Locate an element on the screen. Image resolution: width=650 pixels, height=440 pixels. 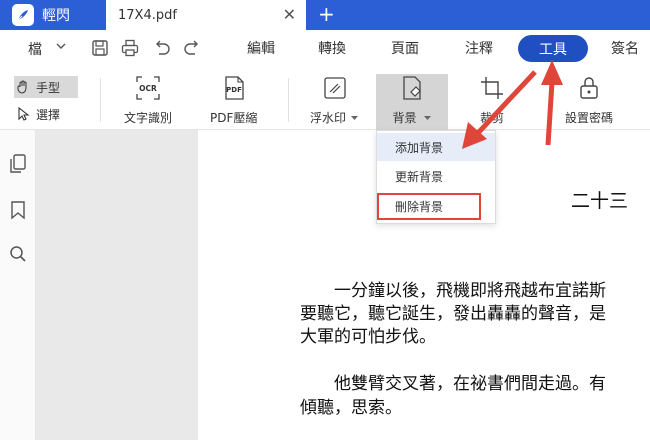
app-tab: 輕閃 is located at coordinates (53, 15).